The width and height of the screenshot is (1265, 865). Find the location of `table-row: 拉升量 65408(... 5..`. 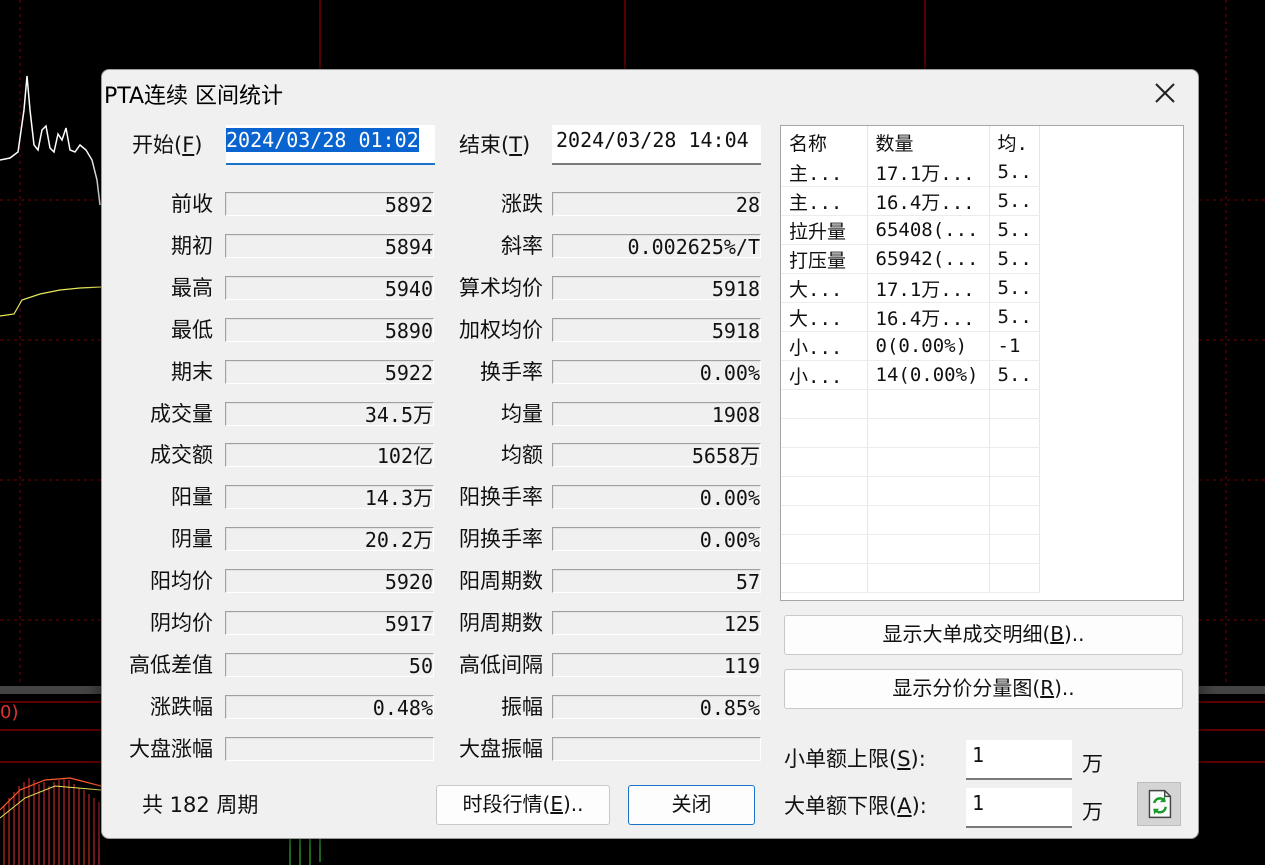

table-row: 拉升量 65408(... 5.. is located at coordinates (910, 230).